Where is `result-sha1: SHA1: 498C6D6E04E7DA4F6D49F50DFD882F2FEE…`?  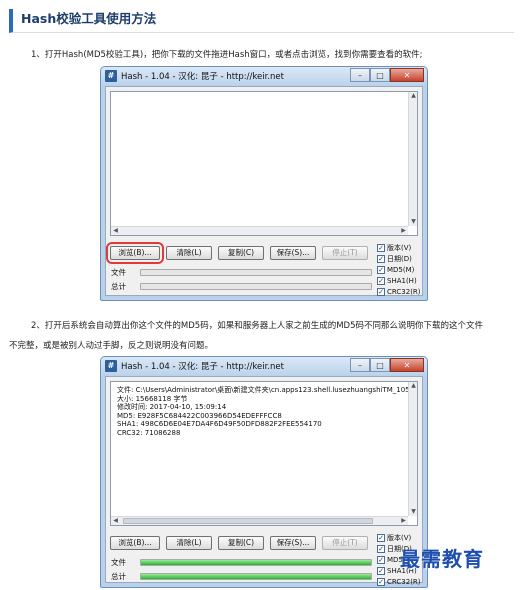
result-sha1: SHA1: 498C6D6E04E7DA4F6D49F50DFD882F2FEE… is located at coordinates (219, 424).